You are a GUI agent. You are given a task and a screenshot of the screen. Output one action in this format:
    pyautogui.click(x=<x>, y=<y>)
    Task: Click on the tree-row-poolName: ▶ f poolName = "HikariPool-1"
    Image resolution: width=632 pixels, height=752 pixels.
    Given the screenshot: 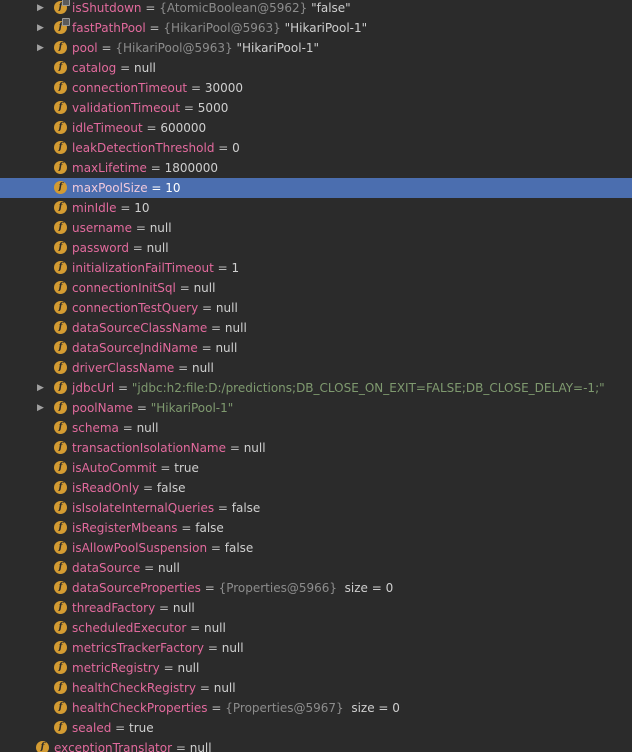 What is the action you would take?
    pyautogui.click(x=316, y=408)
    